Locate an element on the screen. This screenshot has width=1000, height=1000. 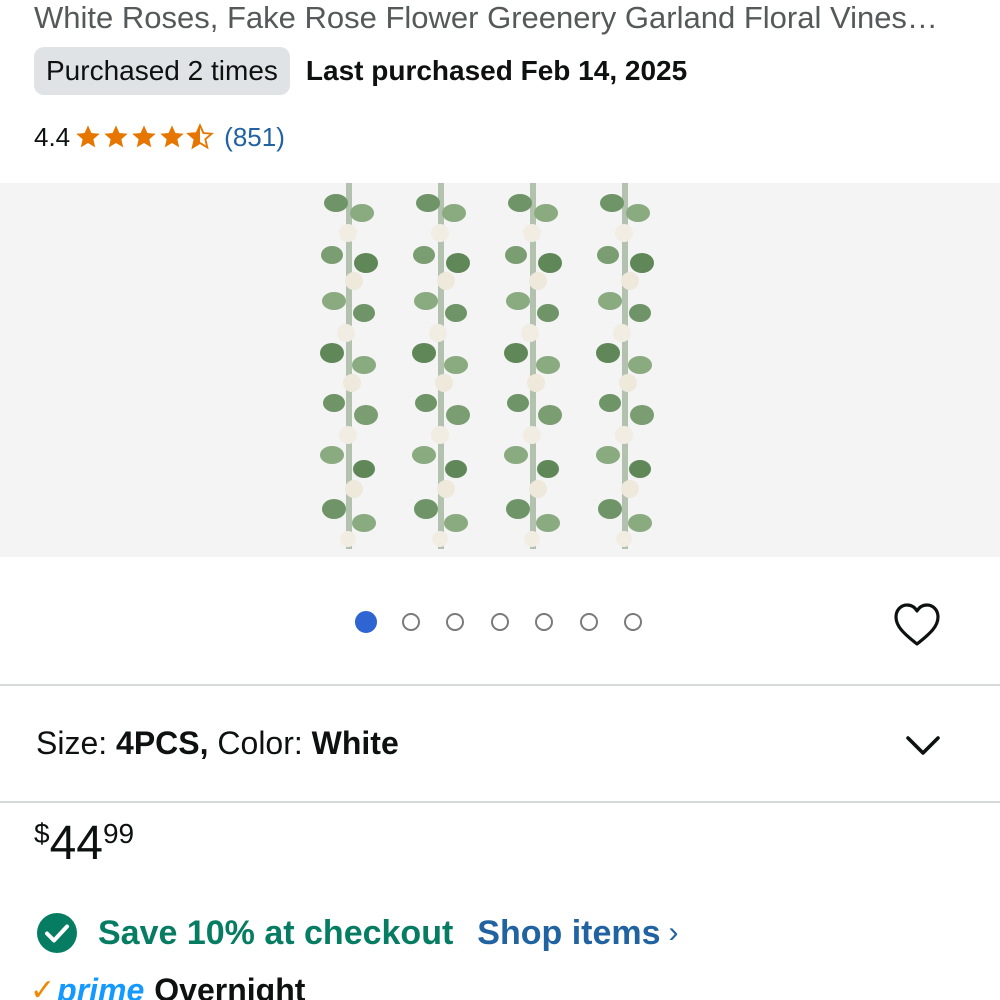
price-fraction: 99 is located at coordinates (118, 833).